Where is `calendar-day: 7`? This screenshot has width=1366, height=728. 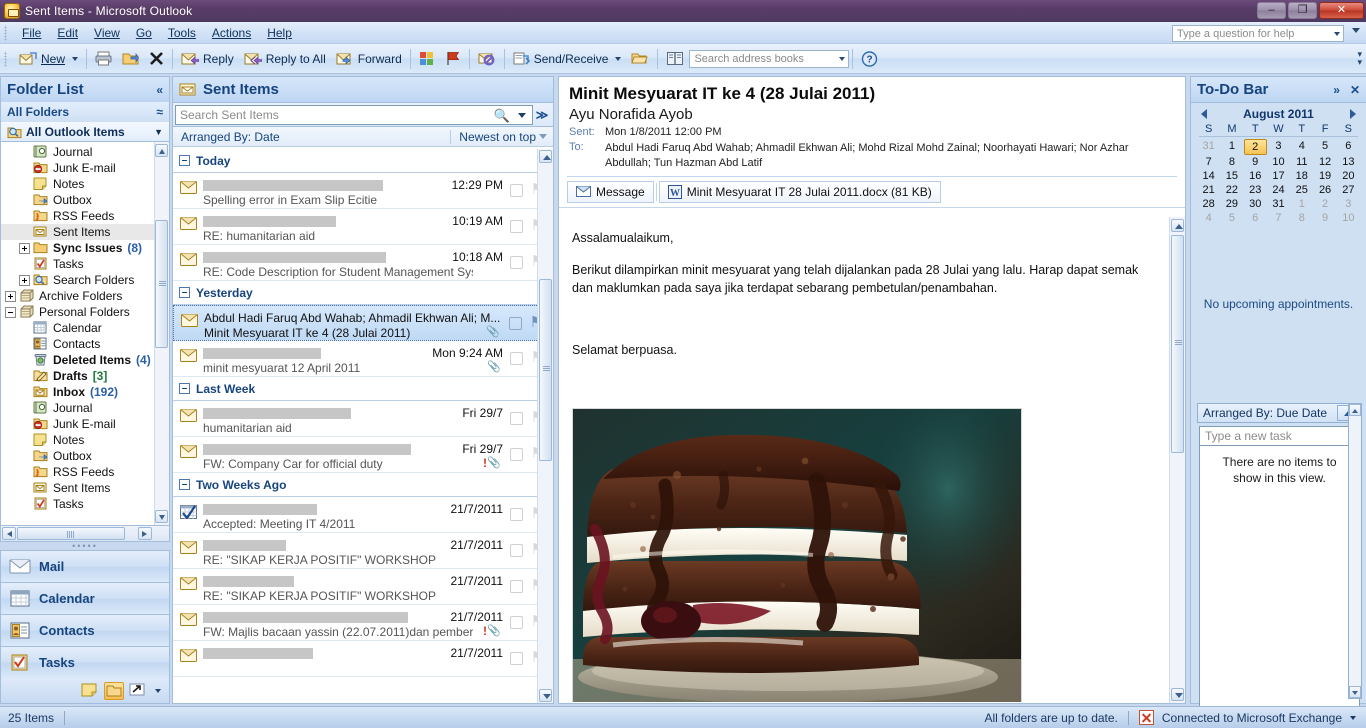 calendar-day: 7 is located at coordinates (1208, 162).